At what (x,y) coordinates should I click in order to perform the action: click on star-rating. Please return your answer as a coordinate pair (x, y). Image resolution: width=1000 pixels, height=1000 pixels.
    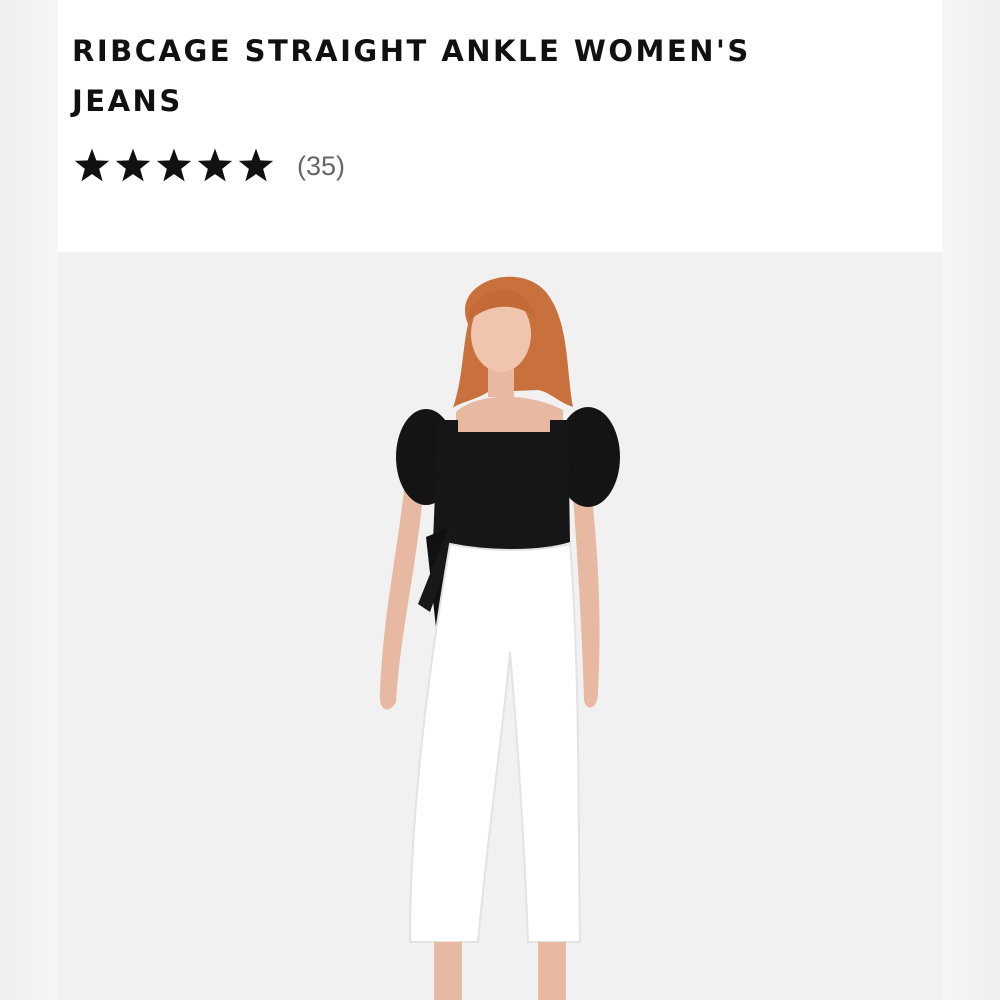
    Looking at the image, I should click on (174, 166).